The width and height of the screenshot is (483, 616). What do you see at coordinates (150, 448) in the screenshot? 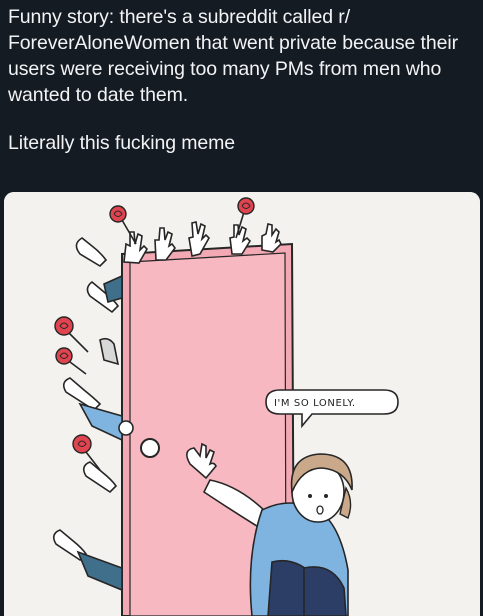
I see `door-knob` at bounding box center [150, 448].